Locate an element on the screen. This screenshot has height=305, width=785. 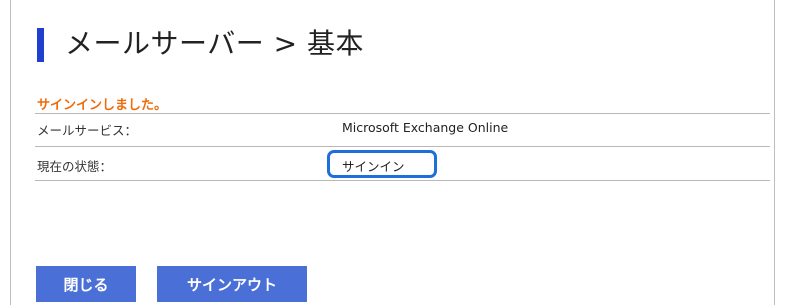
current-state-label: 現在の状態： is located at coordinates (75, 166).